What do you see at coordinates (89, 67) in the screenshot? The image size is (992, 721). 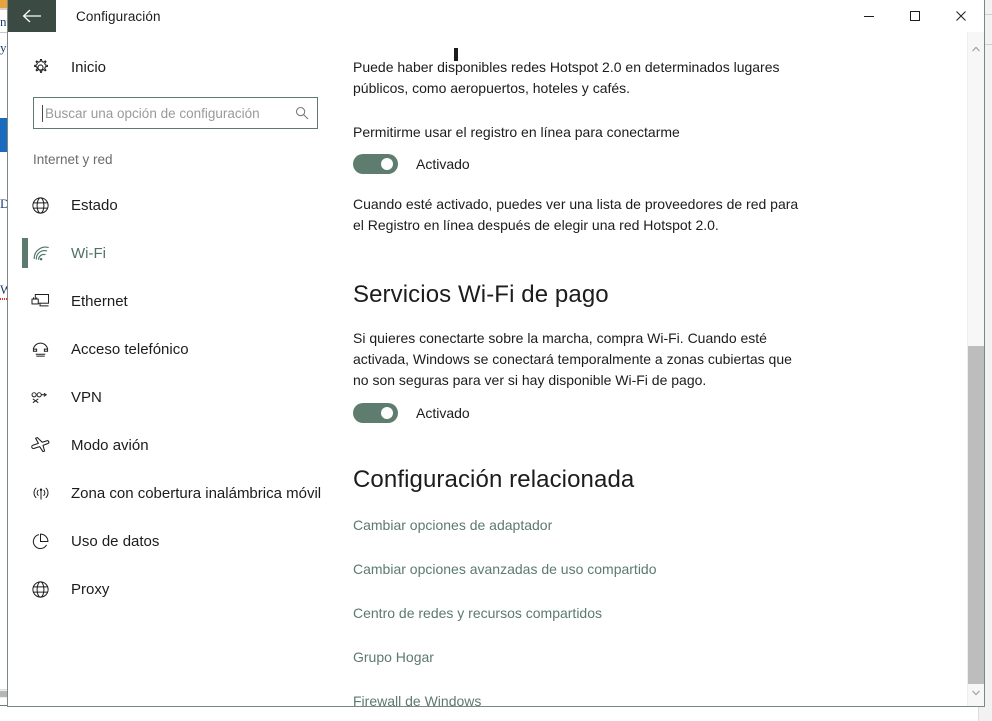 I see `sidebar-item-home-label: Inicio` at bounding box center [89, 67].